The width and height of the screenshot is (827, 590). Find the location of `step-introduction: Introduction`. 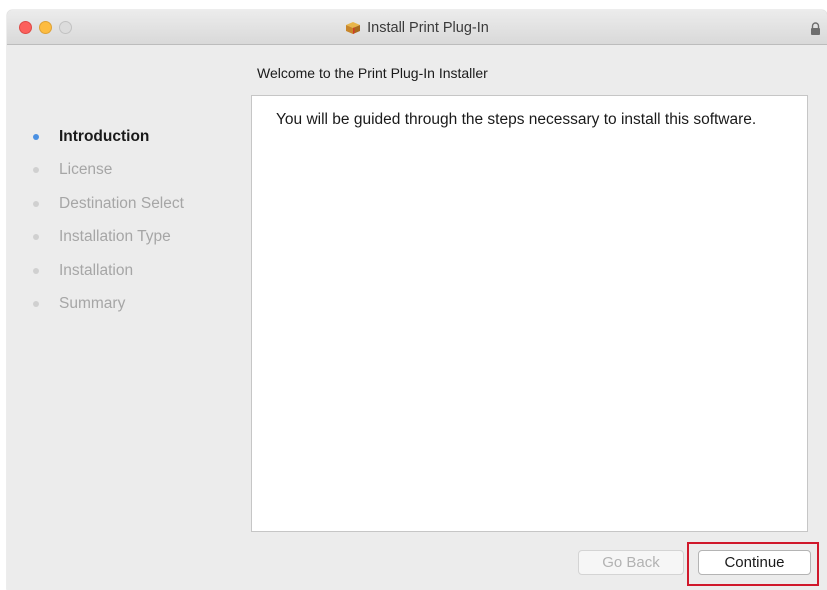

step-introduction: Introduction is located at coordinates (130, 137).